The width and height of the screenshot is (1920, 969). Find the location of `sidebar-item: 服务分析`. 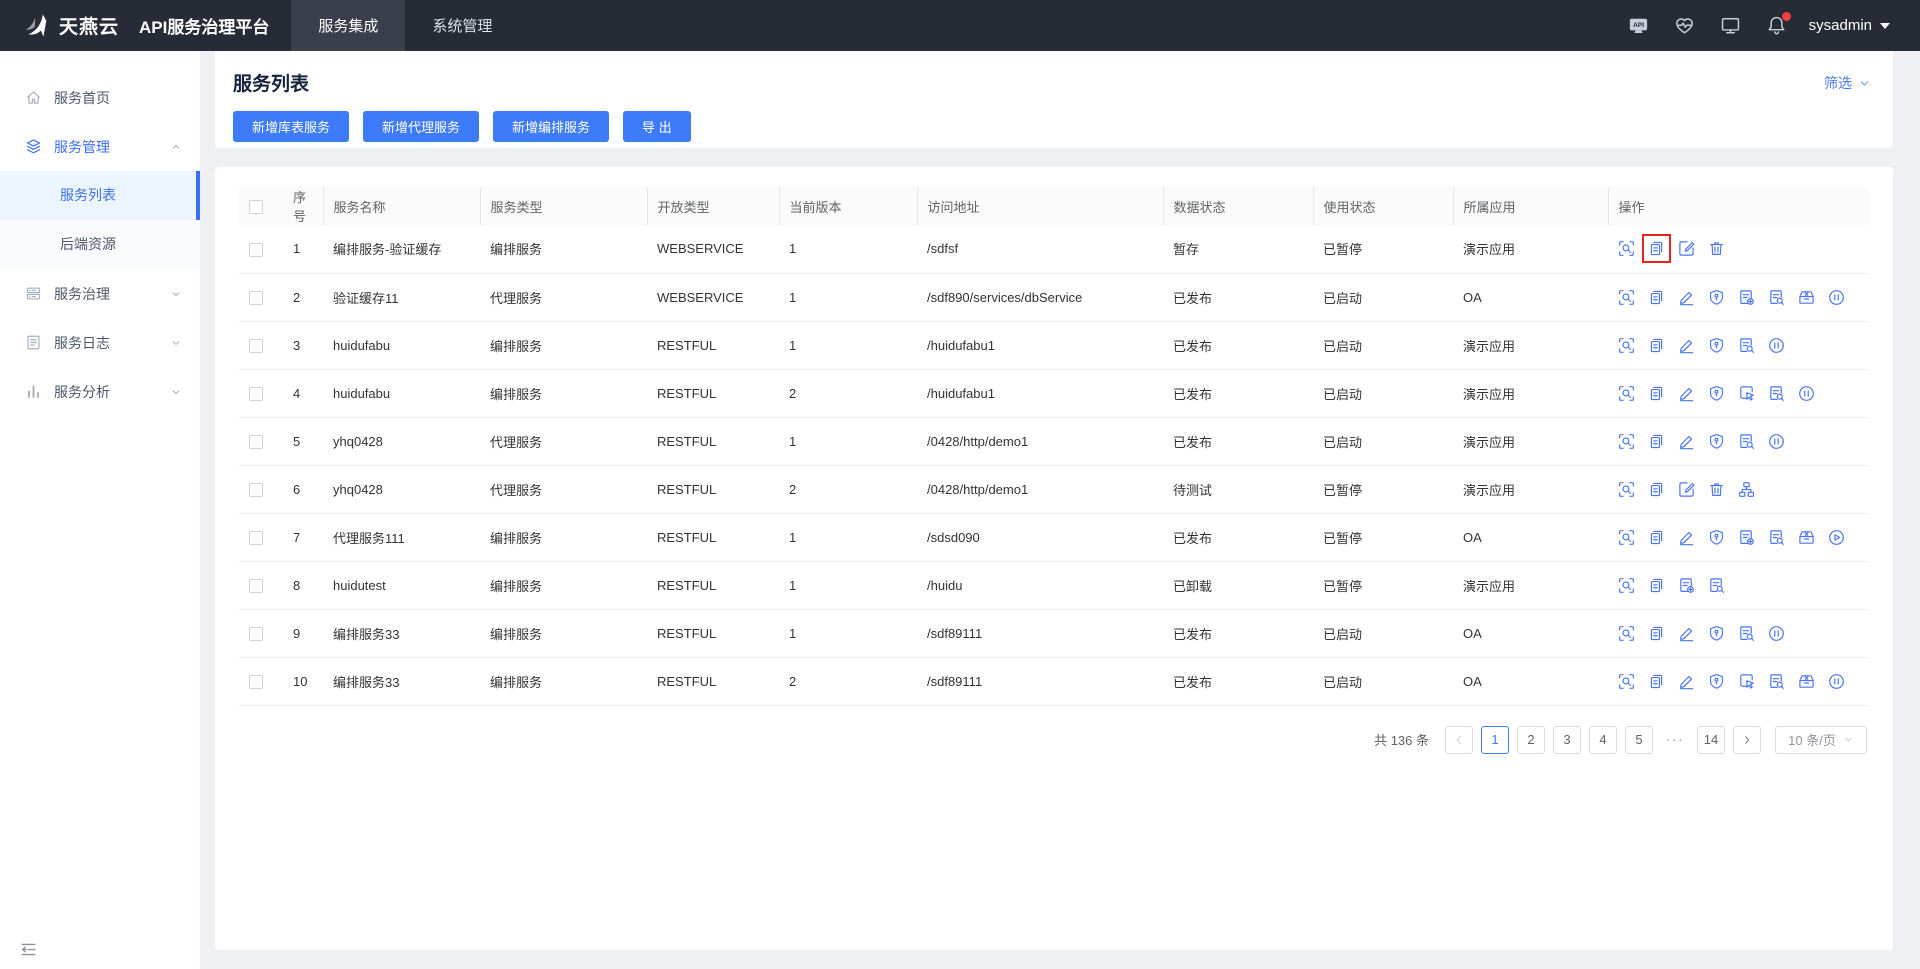

sidebar-item: 服务分析 is located at coordinates (100, 391).